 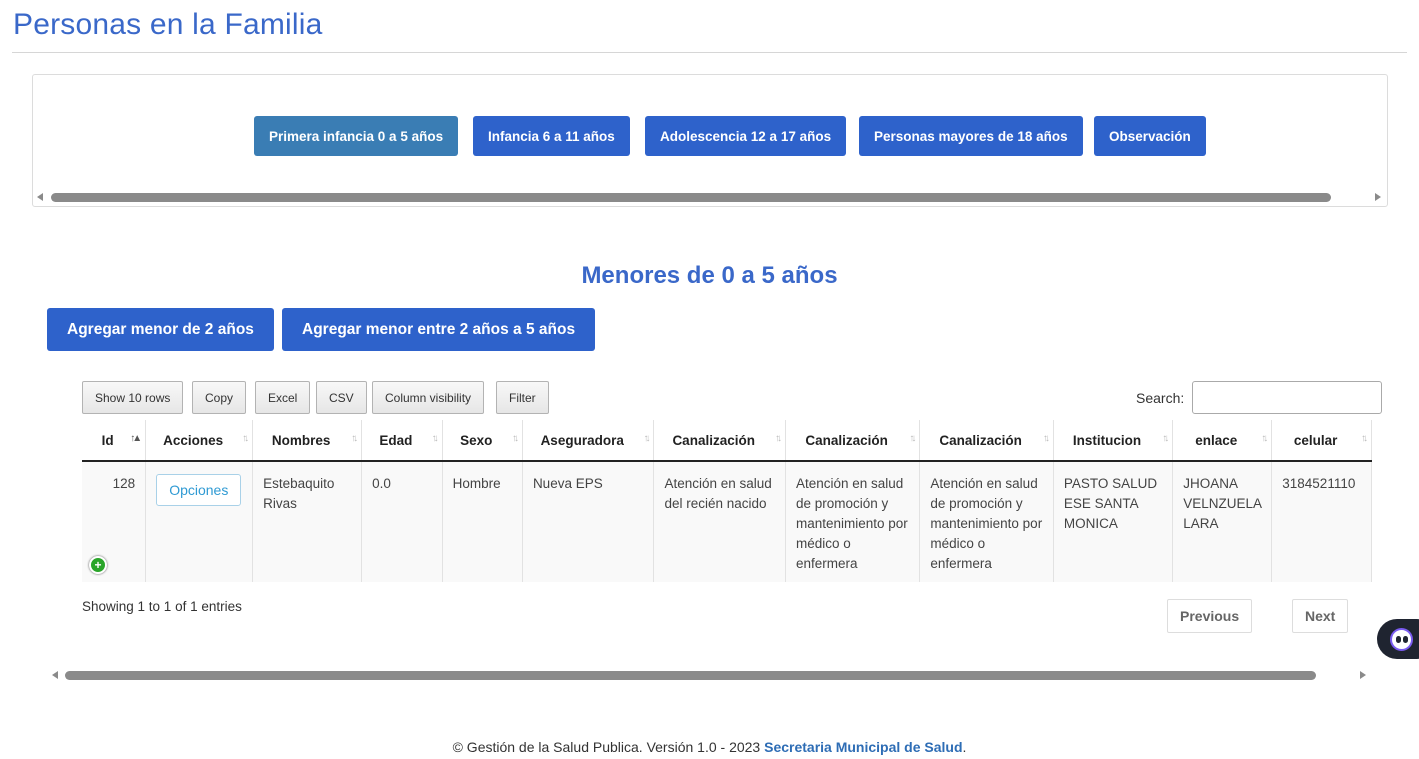 What do you see at coordinates (160, 329) in the screenshot?
I see `add-under-2-button: Agregar menor de 2 años` at bounding box center [160, 329].